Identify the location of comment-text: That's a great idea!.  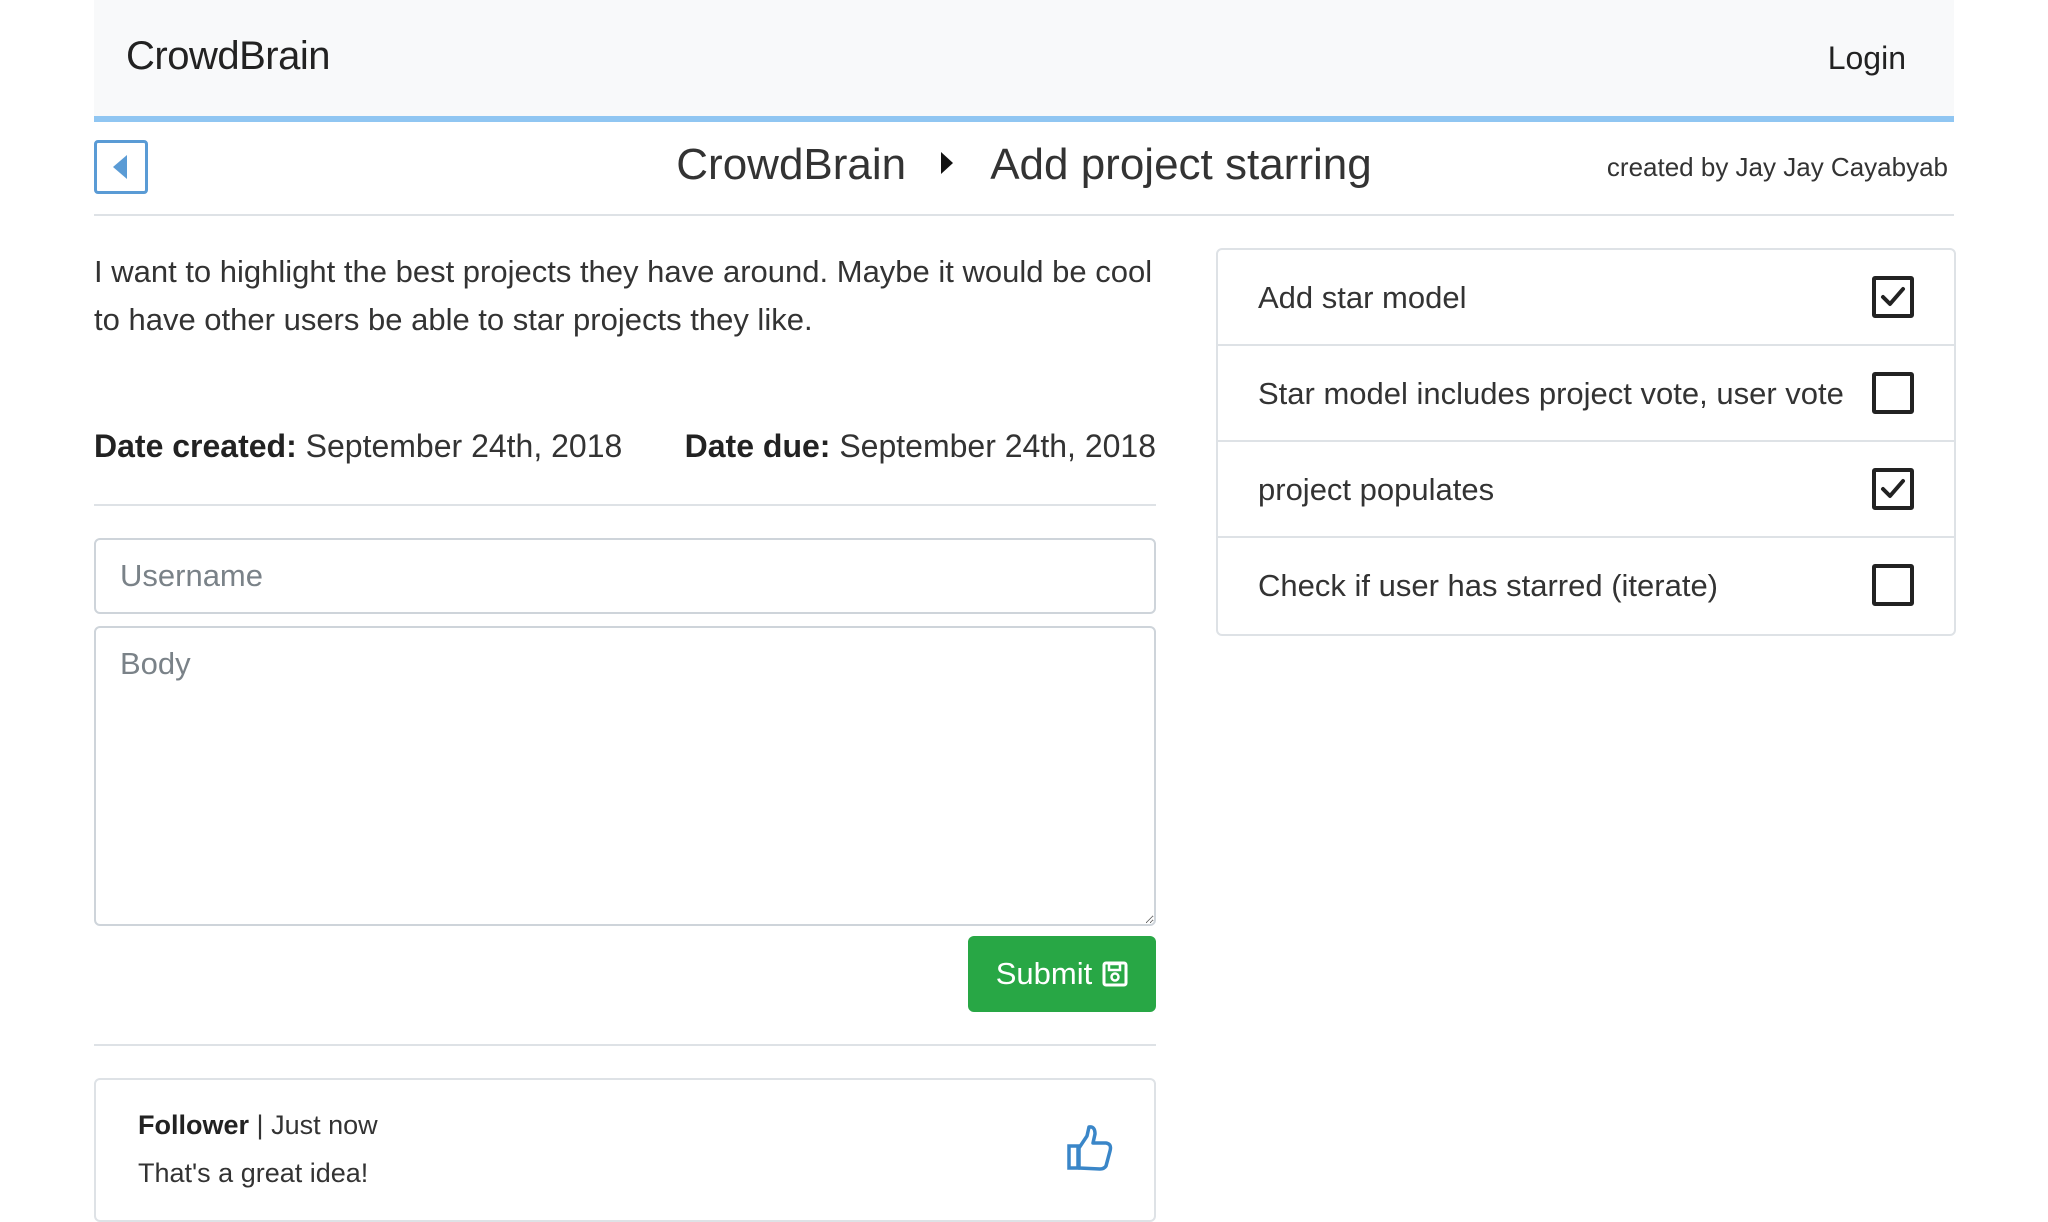
(253, 1173).